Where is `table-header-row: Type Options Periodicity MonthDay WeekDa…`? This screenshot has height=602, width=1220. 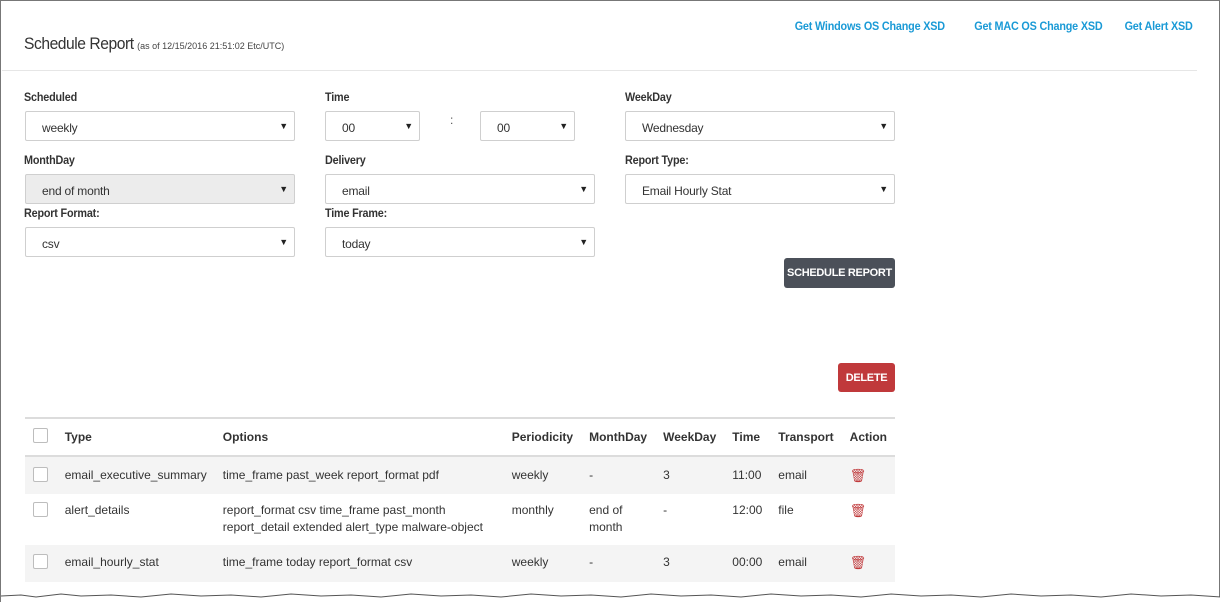
table-header-row: Type Options Periodicity MonthDay WeekDa… is located at coordinates (460, 437).